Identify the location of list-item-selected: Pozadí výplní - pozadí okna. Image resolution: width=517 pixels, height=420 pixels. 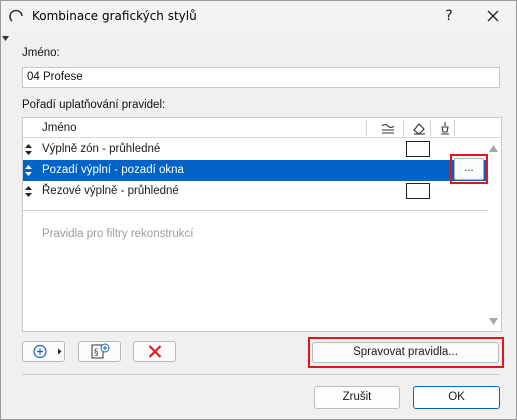
(255, 170).